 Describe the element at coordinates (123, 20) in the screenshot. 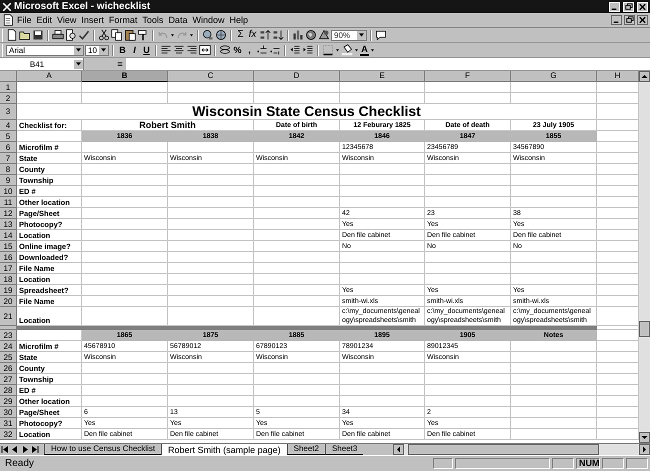

I see `menu-item: Format` at that location.